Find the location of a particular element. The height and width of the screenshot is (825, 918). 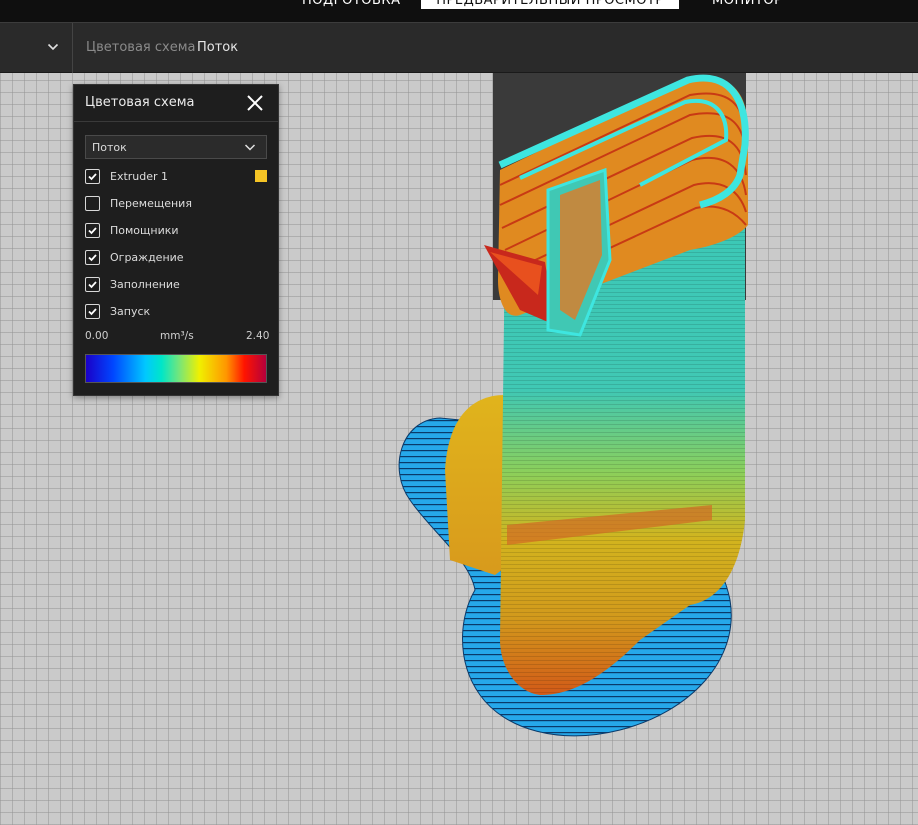

legend-unit: mm³/s is located at coordinates (177, 336).